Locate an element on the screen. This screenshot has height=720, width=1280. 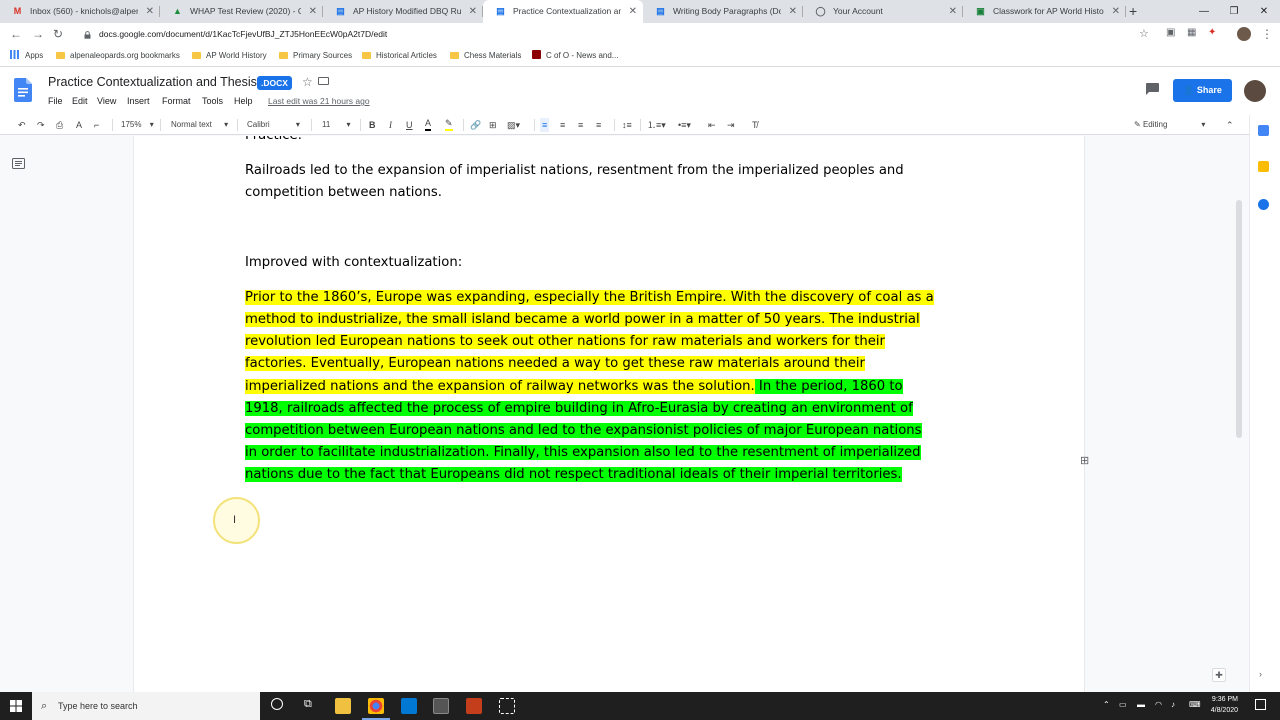
comment-icon is located at coordinates (1152, 89).